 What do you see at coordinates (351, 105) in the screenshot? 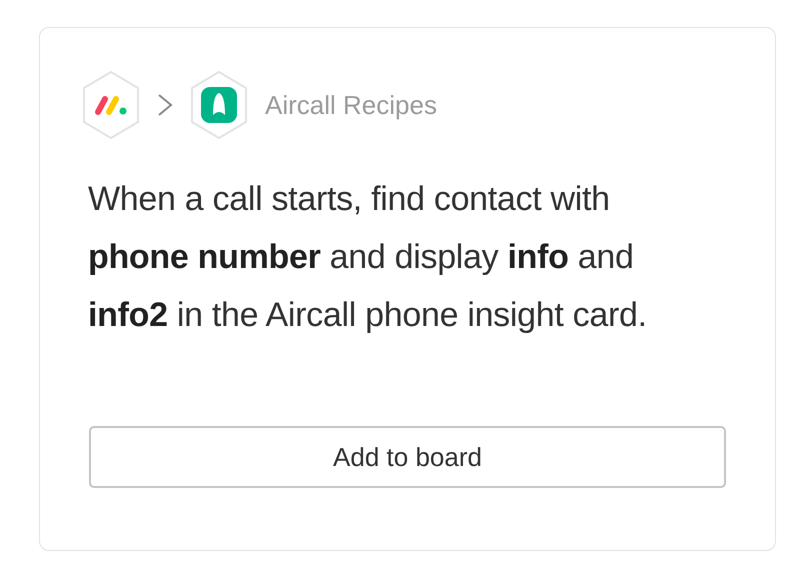
I see `breadcrumb-title: Aircall Recipes` at bounding box center [351, 105].